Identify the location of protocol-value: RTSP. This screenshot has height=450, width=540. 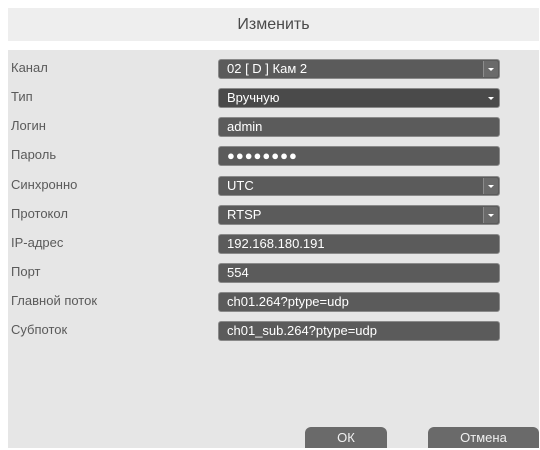
(244, 214).